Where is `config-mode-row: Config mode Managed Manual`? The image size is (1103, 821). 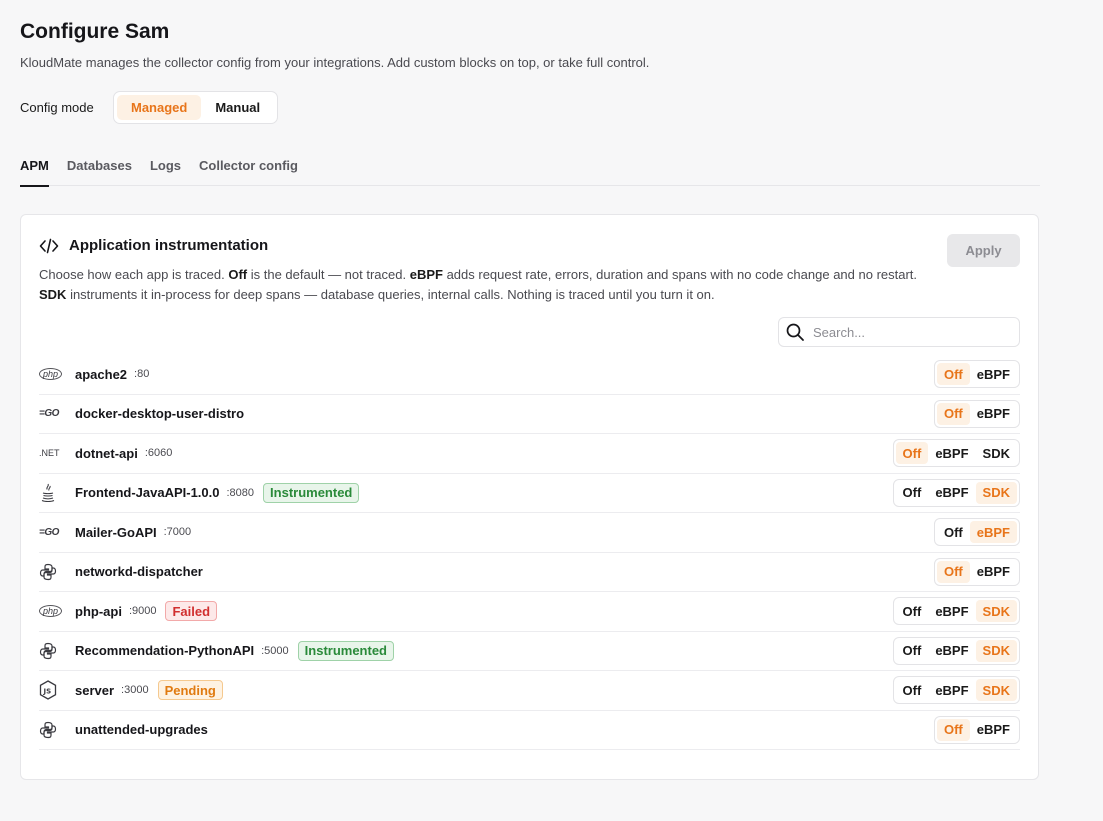 config-mode-row: Config mode Managed Manual is located at coordinates (149, 107).